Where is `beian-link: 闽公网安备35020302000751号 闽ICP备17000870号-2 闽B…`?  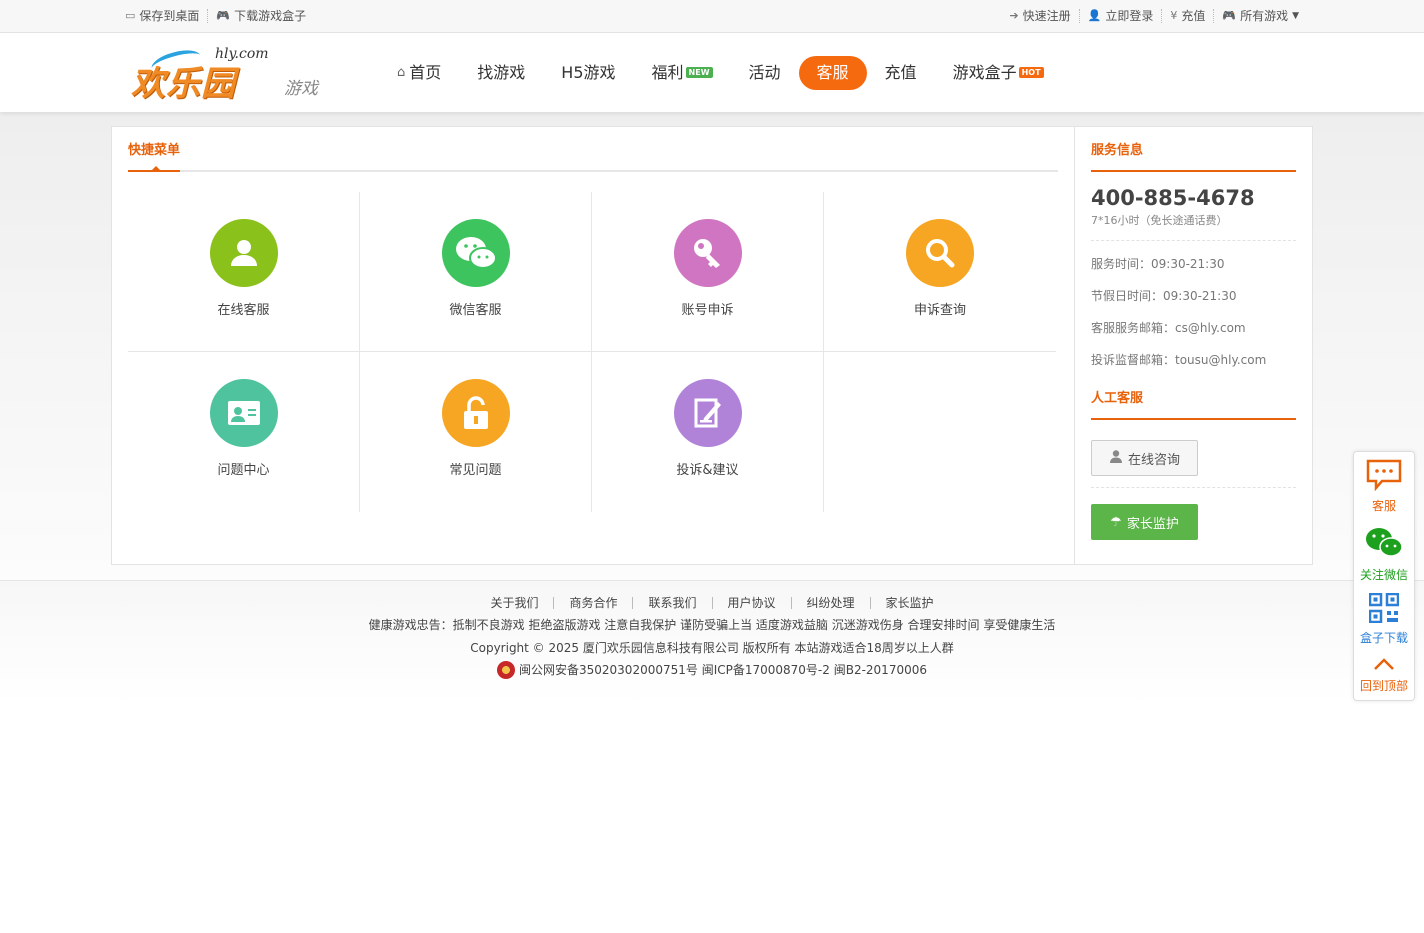 beian-link: 闽公网安备35020302000751号 闽ICP备17000870号-2 闽B… is located at coordinates (723, 670).